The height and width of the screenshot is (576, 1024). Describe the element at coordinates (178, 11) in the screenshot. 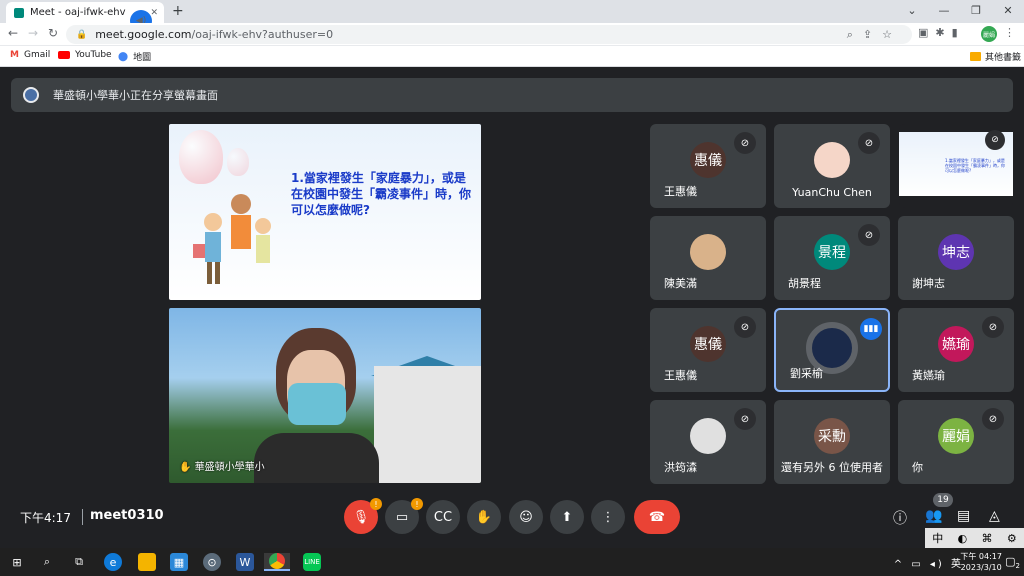

I see `new-tab-button: +` at that location.